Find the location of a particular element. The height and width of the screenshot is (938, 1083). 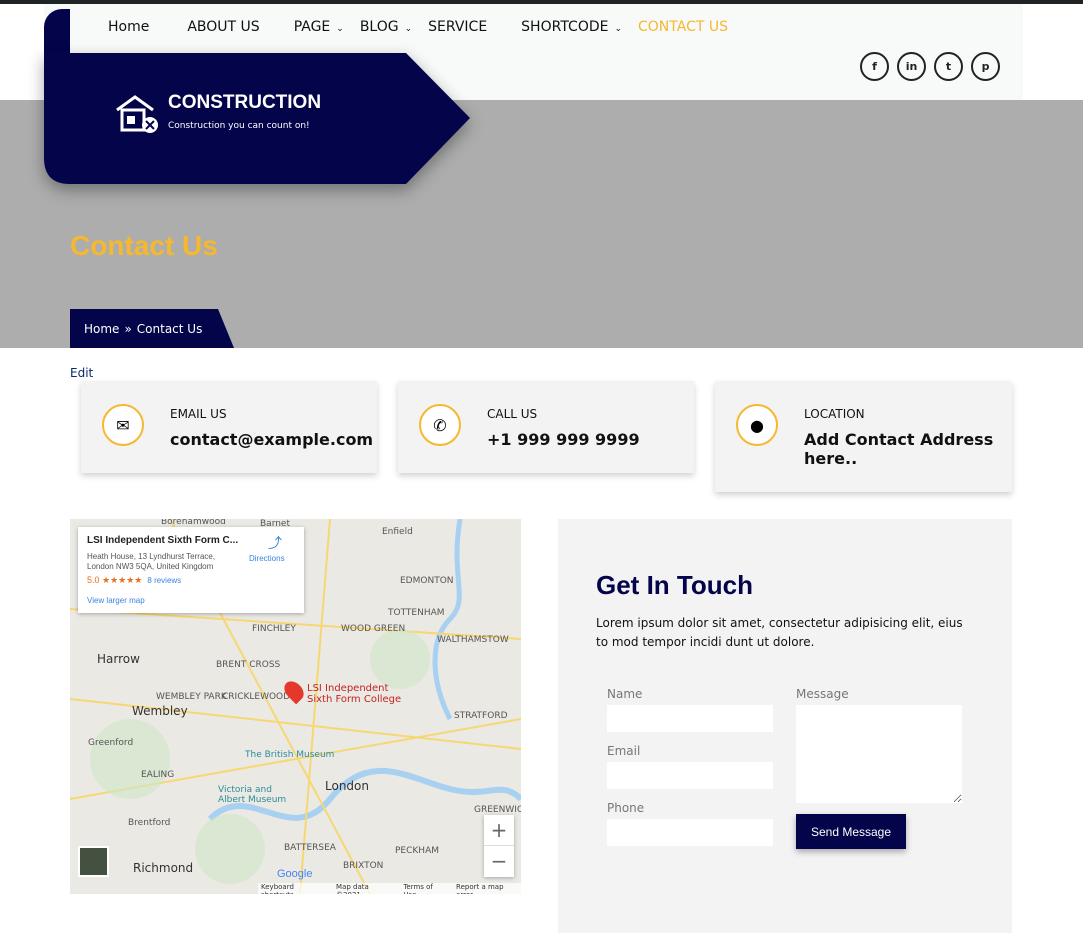

map-label: EDMONTON is located at coordinates (427, 581).